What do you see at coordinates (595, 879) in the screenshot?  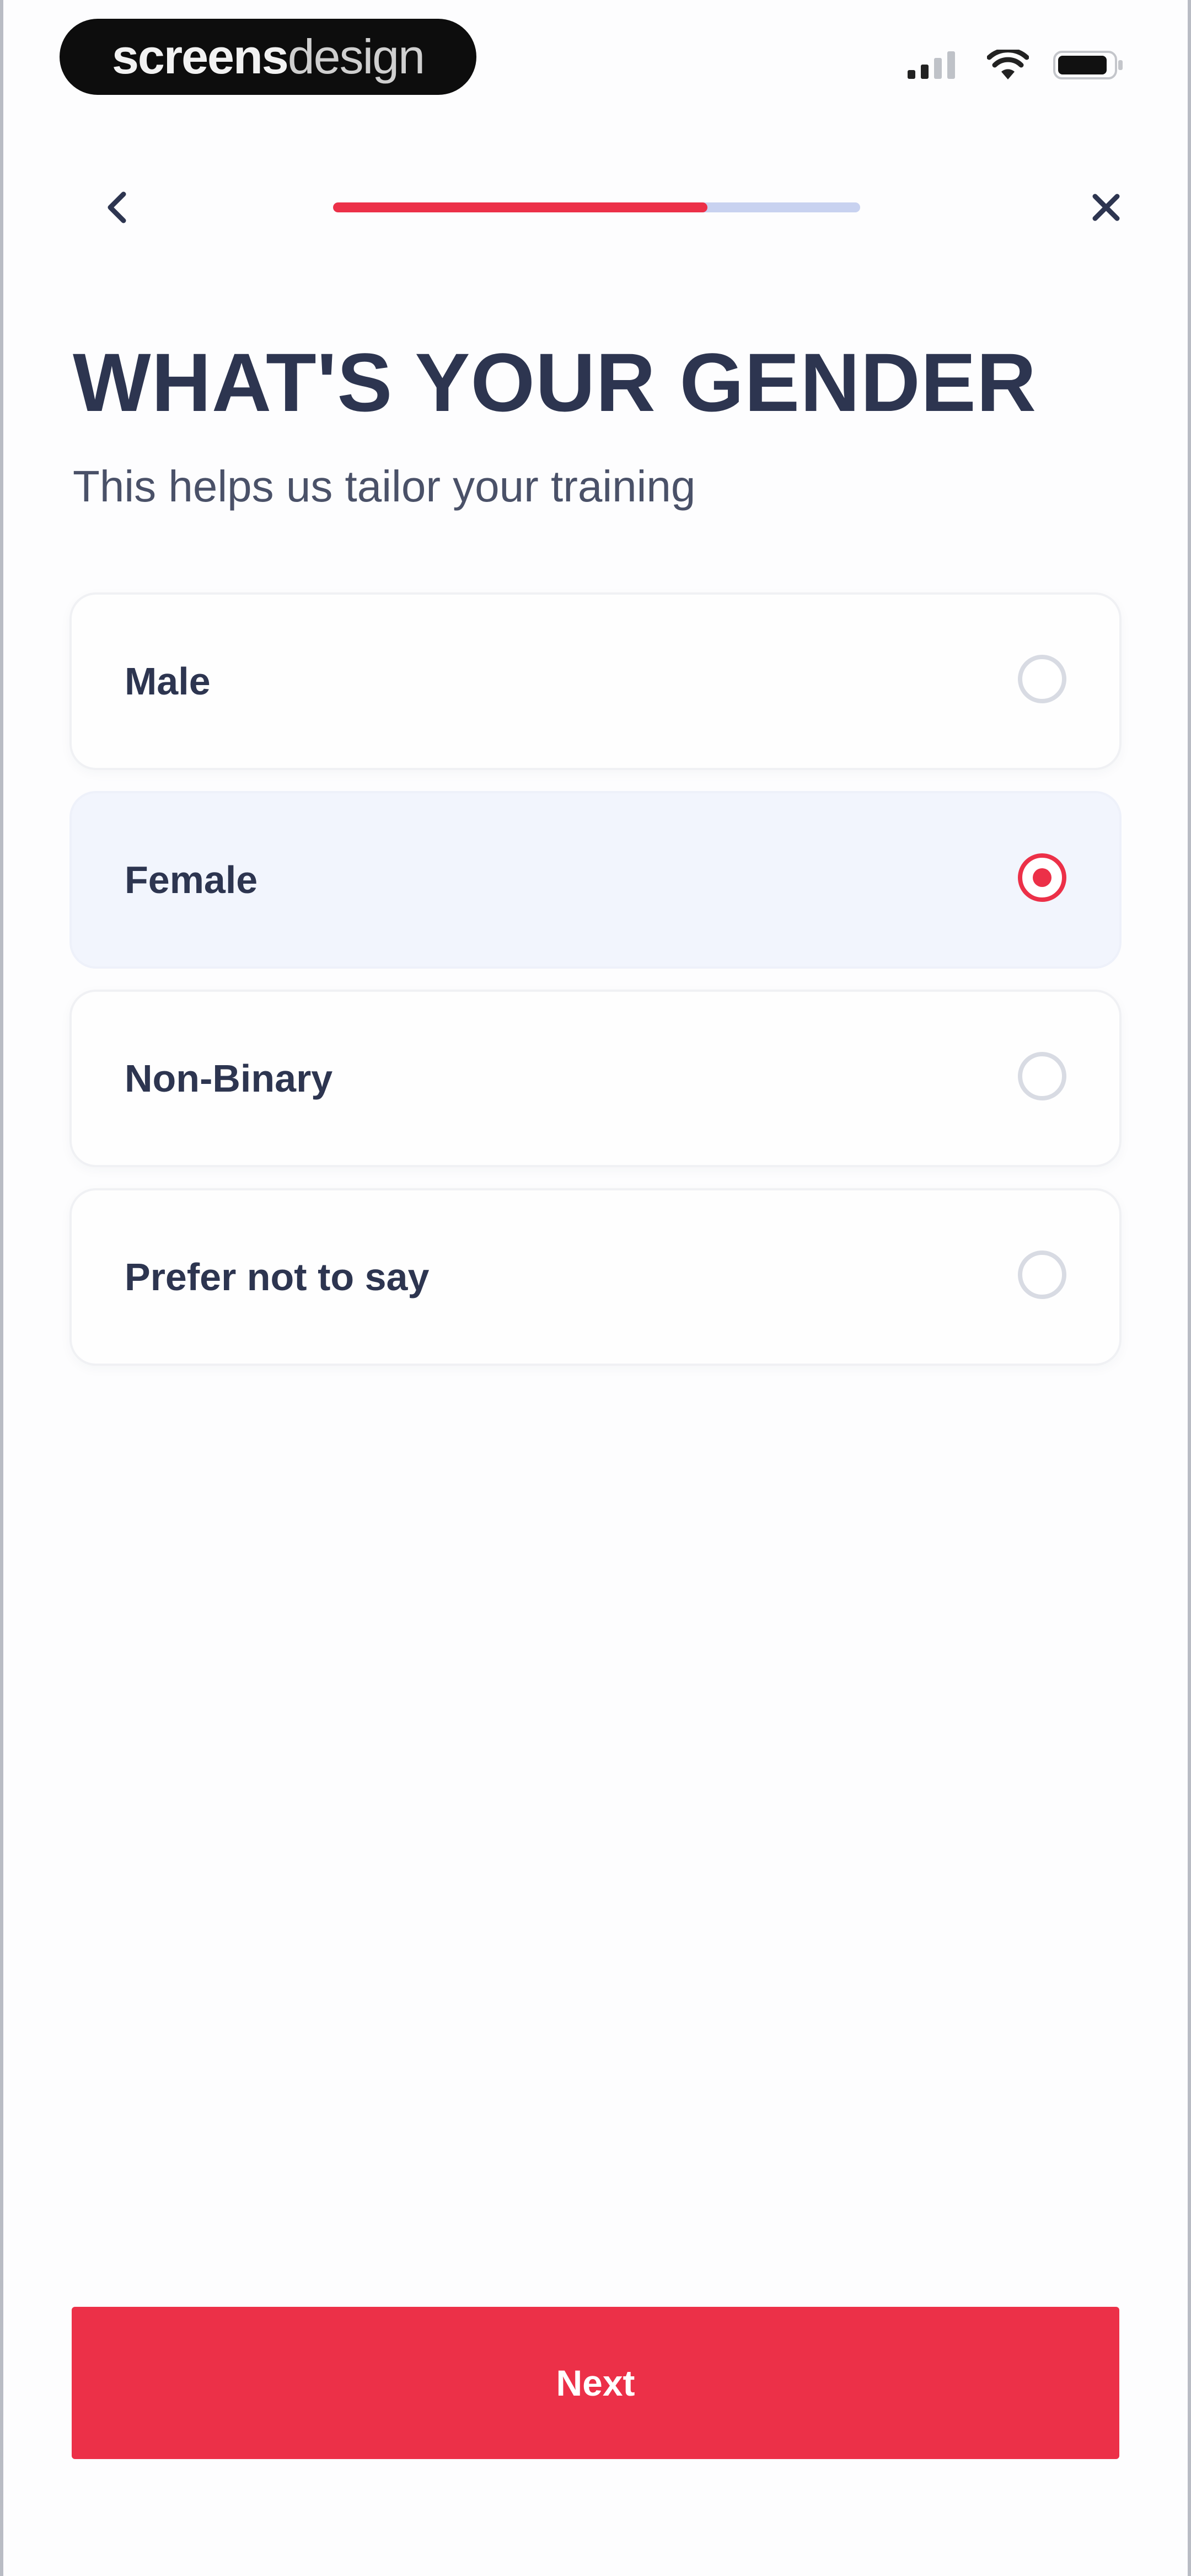 I see `option-female: Female` at bounding box center [595, 879].